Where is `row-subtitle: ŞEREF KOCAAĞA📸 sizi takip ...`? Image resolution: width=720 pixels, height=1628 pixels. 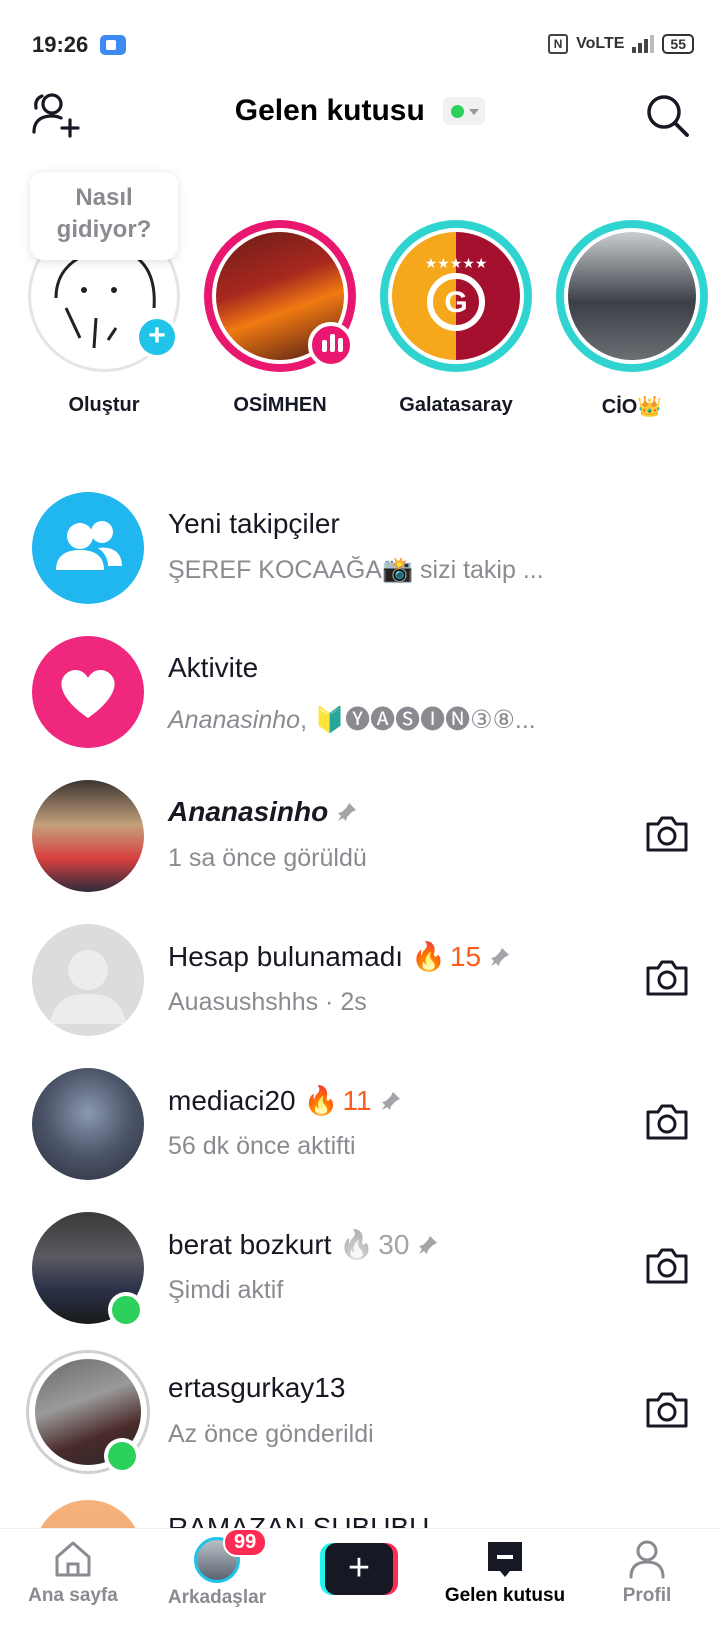
row-subtitle: ŞEREF KOCAAĞA📸 sizi takip ... is located at coordinates (356, 570).